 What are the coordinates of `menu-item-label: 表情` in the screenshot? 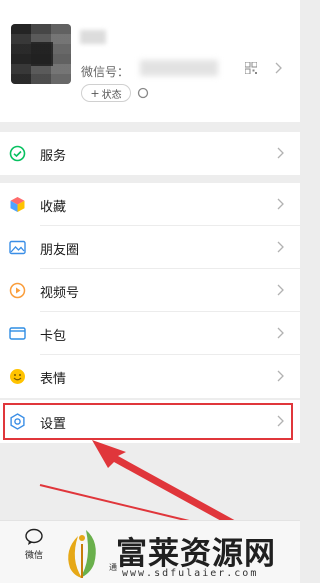 It's located at (53, 379).